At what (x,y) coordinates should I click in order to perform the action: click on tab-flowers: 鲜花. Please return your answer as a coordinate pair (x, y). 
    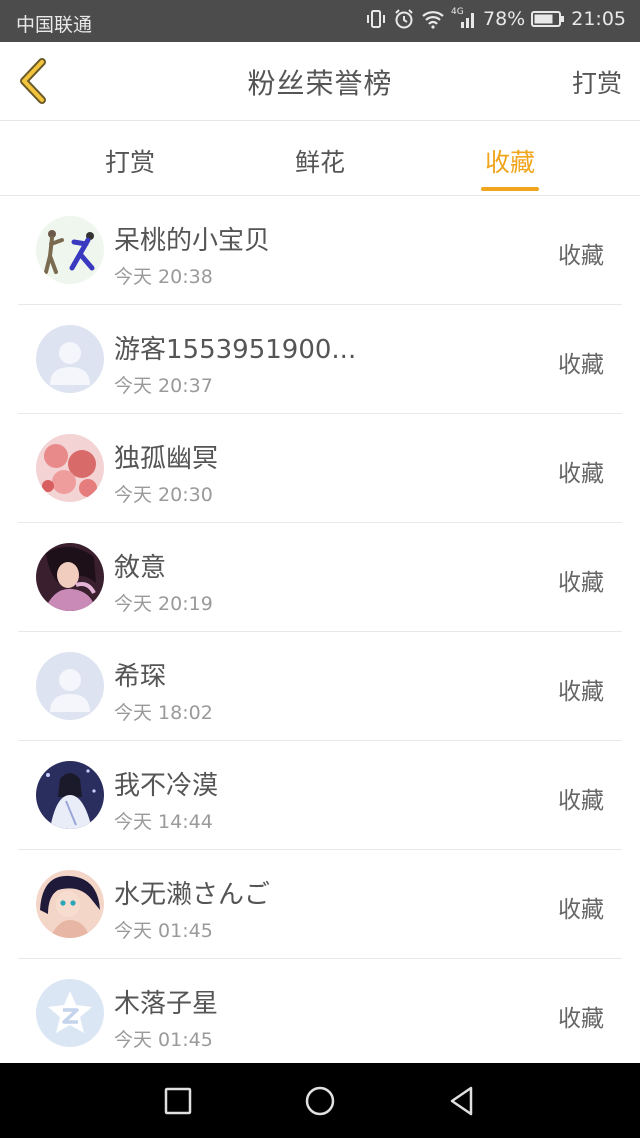
    Looking at the image, I should click on (320, 158).